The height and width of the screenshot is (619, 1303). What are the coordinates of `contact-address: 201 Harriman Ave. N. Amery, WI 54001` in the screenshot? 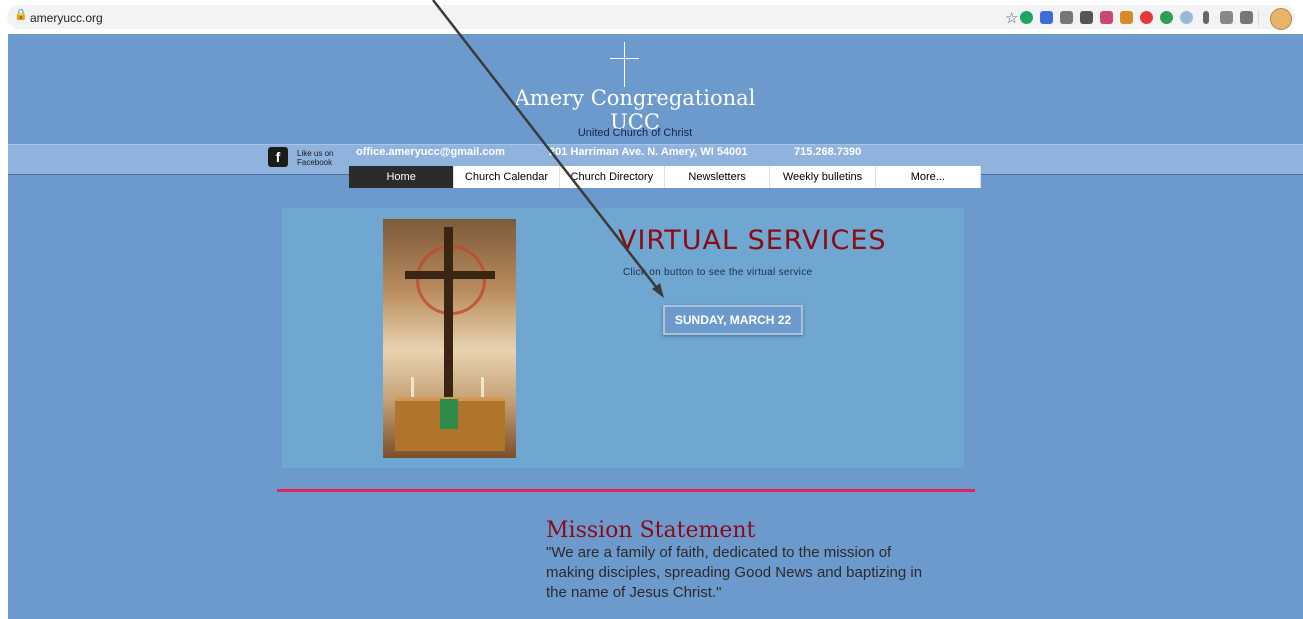 It's located at (648, 152).